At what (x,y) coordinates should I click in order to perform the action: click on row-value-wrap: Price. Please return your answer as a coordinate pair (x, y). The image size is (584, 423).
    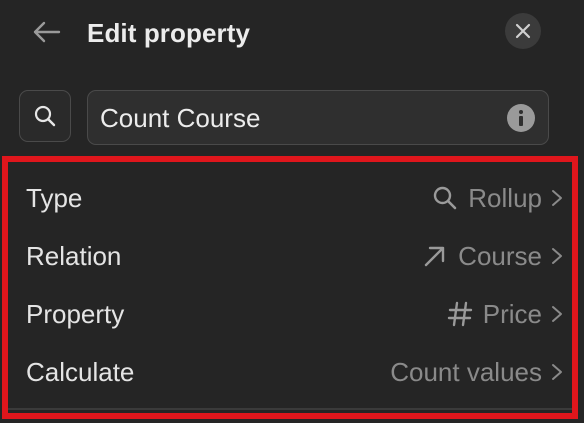
    Looking at the image, I should click on (494, 314).